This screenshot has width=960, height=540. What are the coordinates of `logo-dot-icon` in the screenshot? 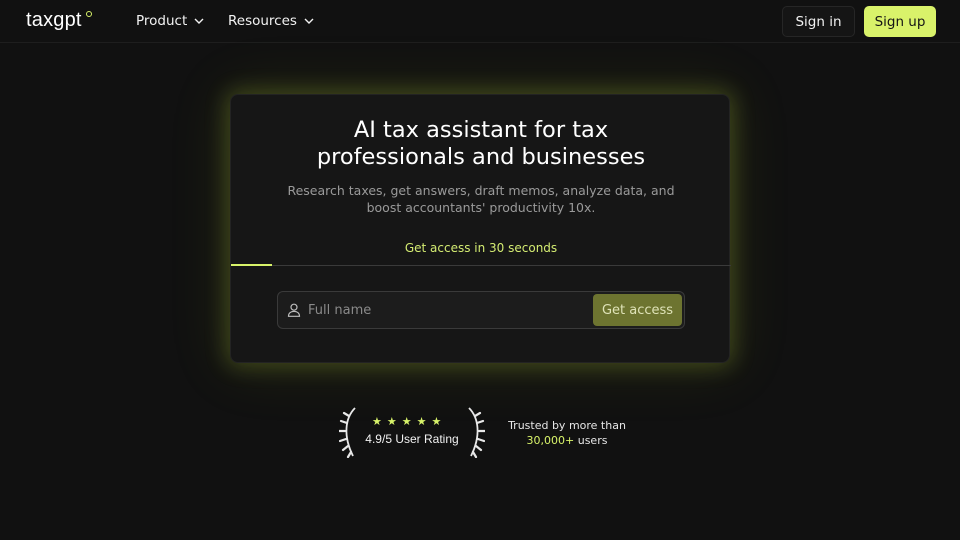 It's located at (89, 14).